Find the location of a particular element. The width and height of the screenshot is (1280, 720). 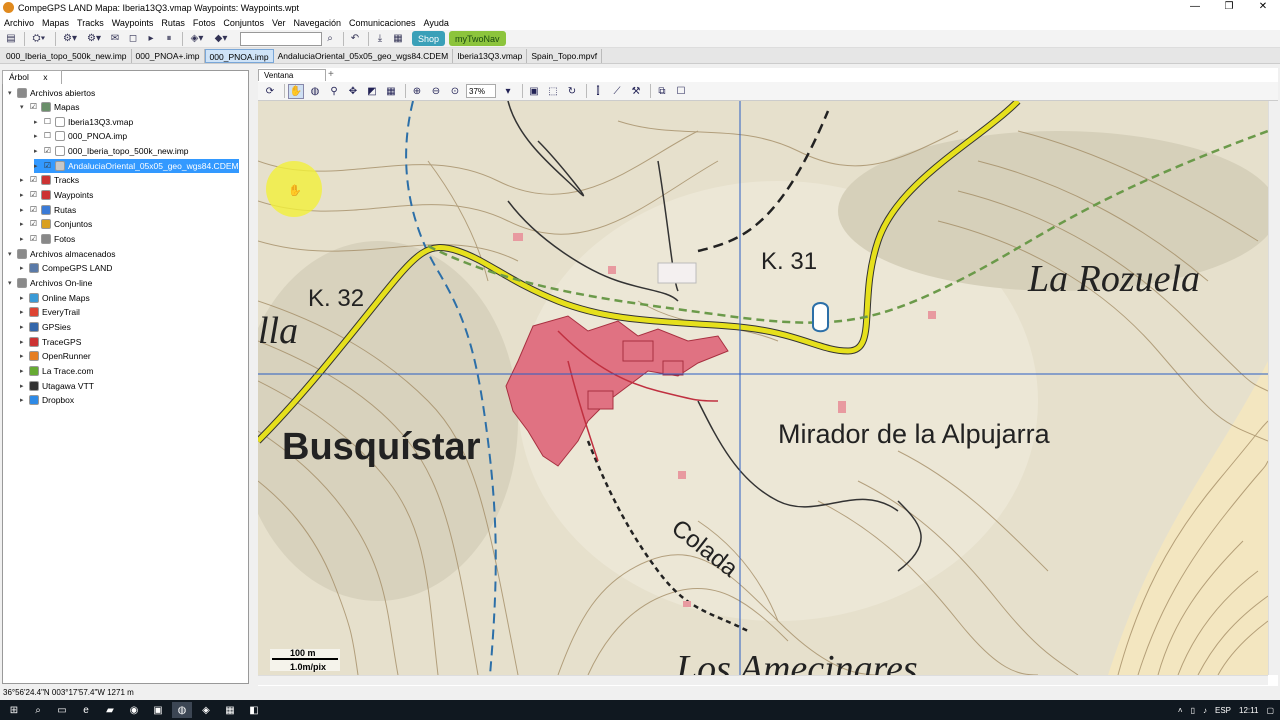

tree-node-conjuntos: ▸ ☑ Conjuntos is located at coordinates (56, 224).